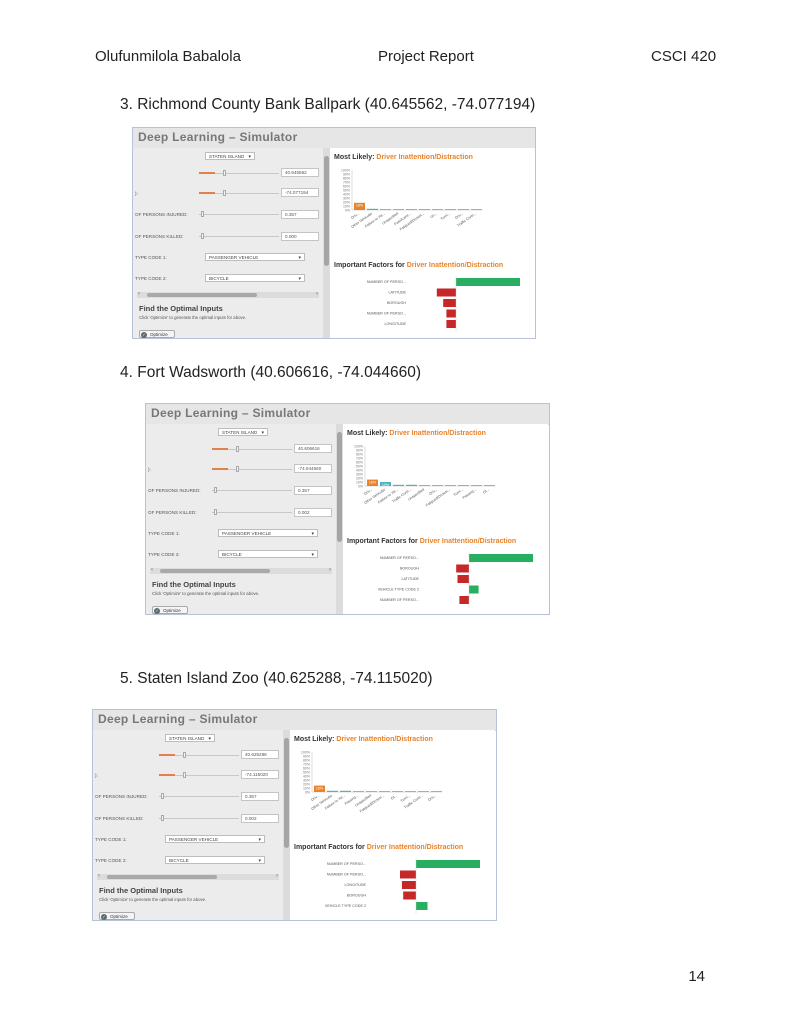 This screenshot has width=800, height=1035. What do you see at coordinates (260, 774) in the screenshot?
I see `longitude-field: -74.115020` at bounding box center [260, 774].